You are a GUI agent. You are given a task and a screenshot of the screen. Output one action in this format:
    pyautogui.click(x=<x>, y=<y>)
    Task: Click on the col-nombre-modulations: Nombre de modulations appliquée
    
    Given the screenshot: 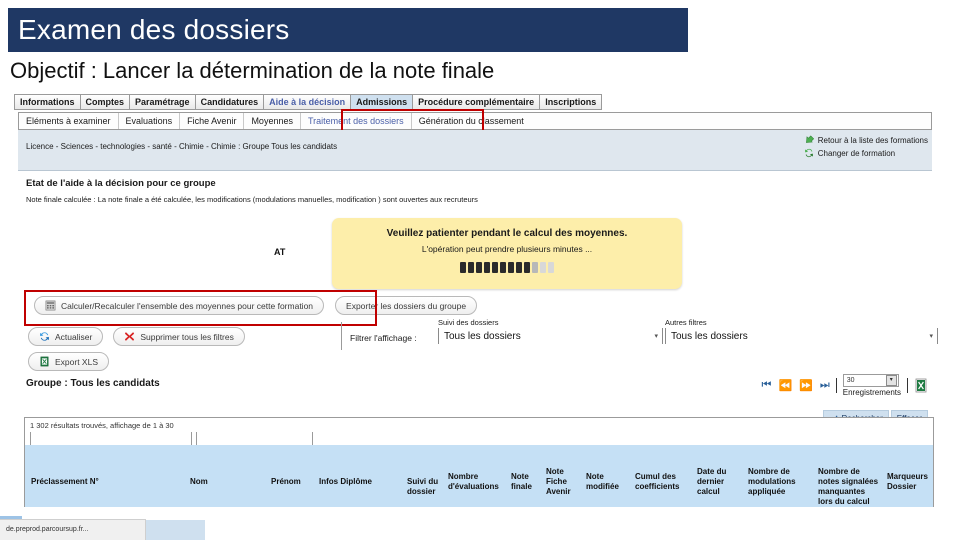 What is the action you would take?
    pyautogui.click(x=779, y=482)
    